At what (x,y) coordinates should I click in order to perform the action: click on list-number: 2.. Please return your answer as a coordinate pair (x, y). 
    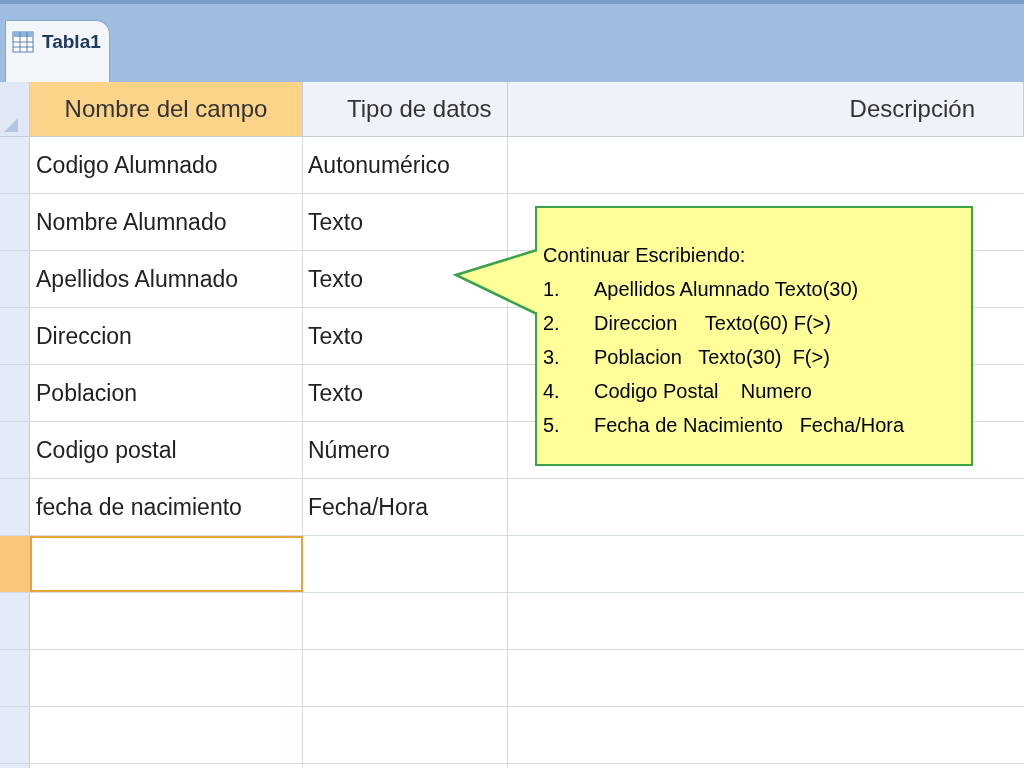
    Looking at the image, I should click on (552, 323).